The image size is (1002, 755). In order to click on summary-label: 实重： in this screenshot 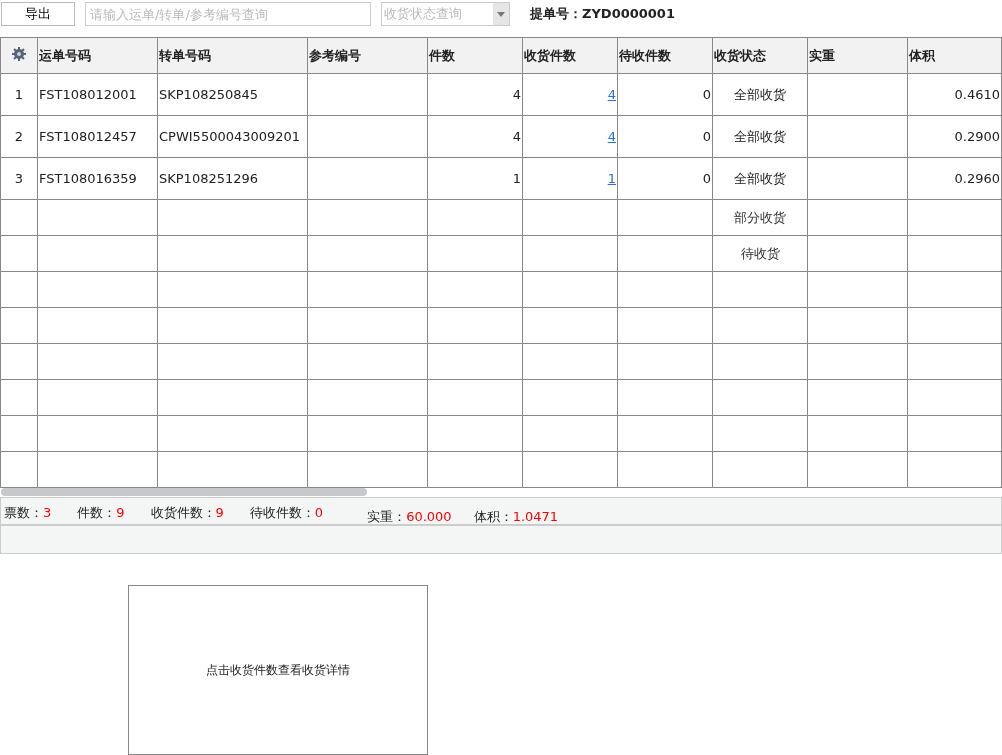, I will do `click(387, 516)`.